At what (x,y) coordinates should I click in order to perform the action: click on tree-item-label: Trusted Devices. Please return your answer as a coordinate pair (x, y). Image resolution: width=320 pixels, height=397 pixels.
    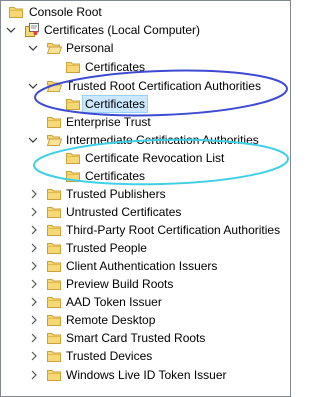
    Looking at the image, I should click on (109, 356).